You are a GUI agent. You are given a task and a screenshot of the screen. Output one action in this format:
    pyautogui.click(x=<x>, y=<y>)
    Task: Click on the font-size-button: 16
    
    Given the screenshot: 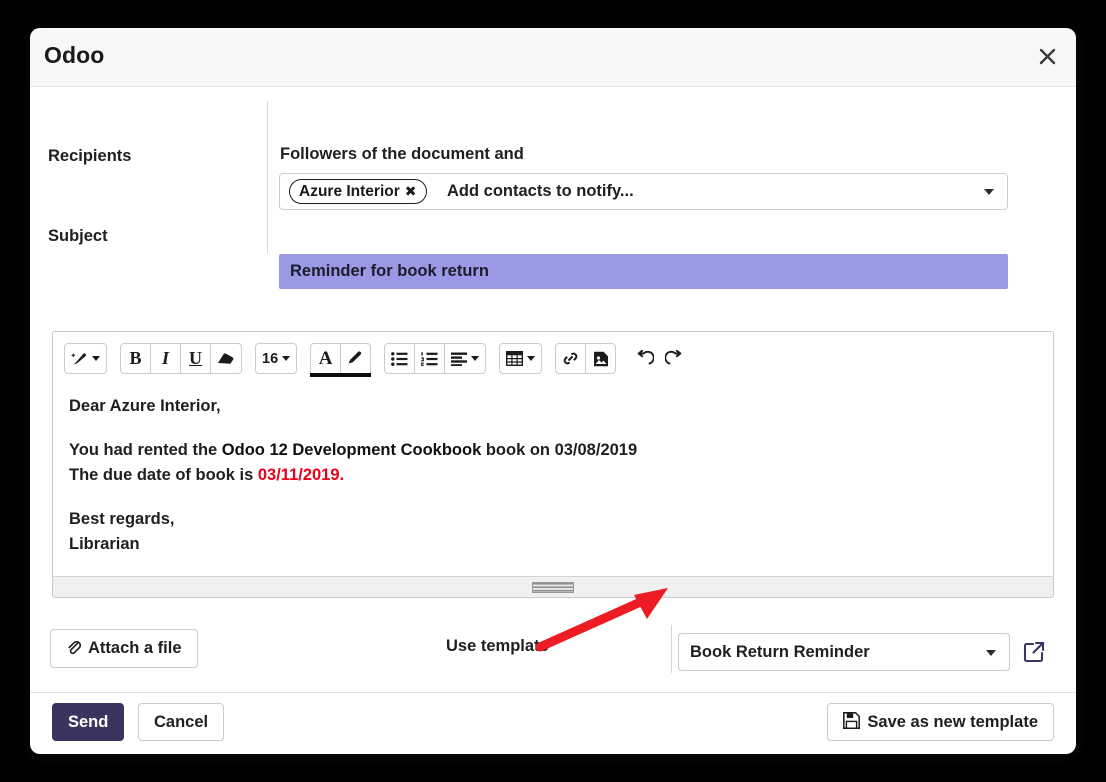 What is the action you would take?
    pyautogui.click(x=276, y=358)
    